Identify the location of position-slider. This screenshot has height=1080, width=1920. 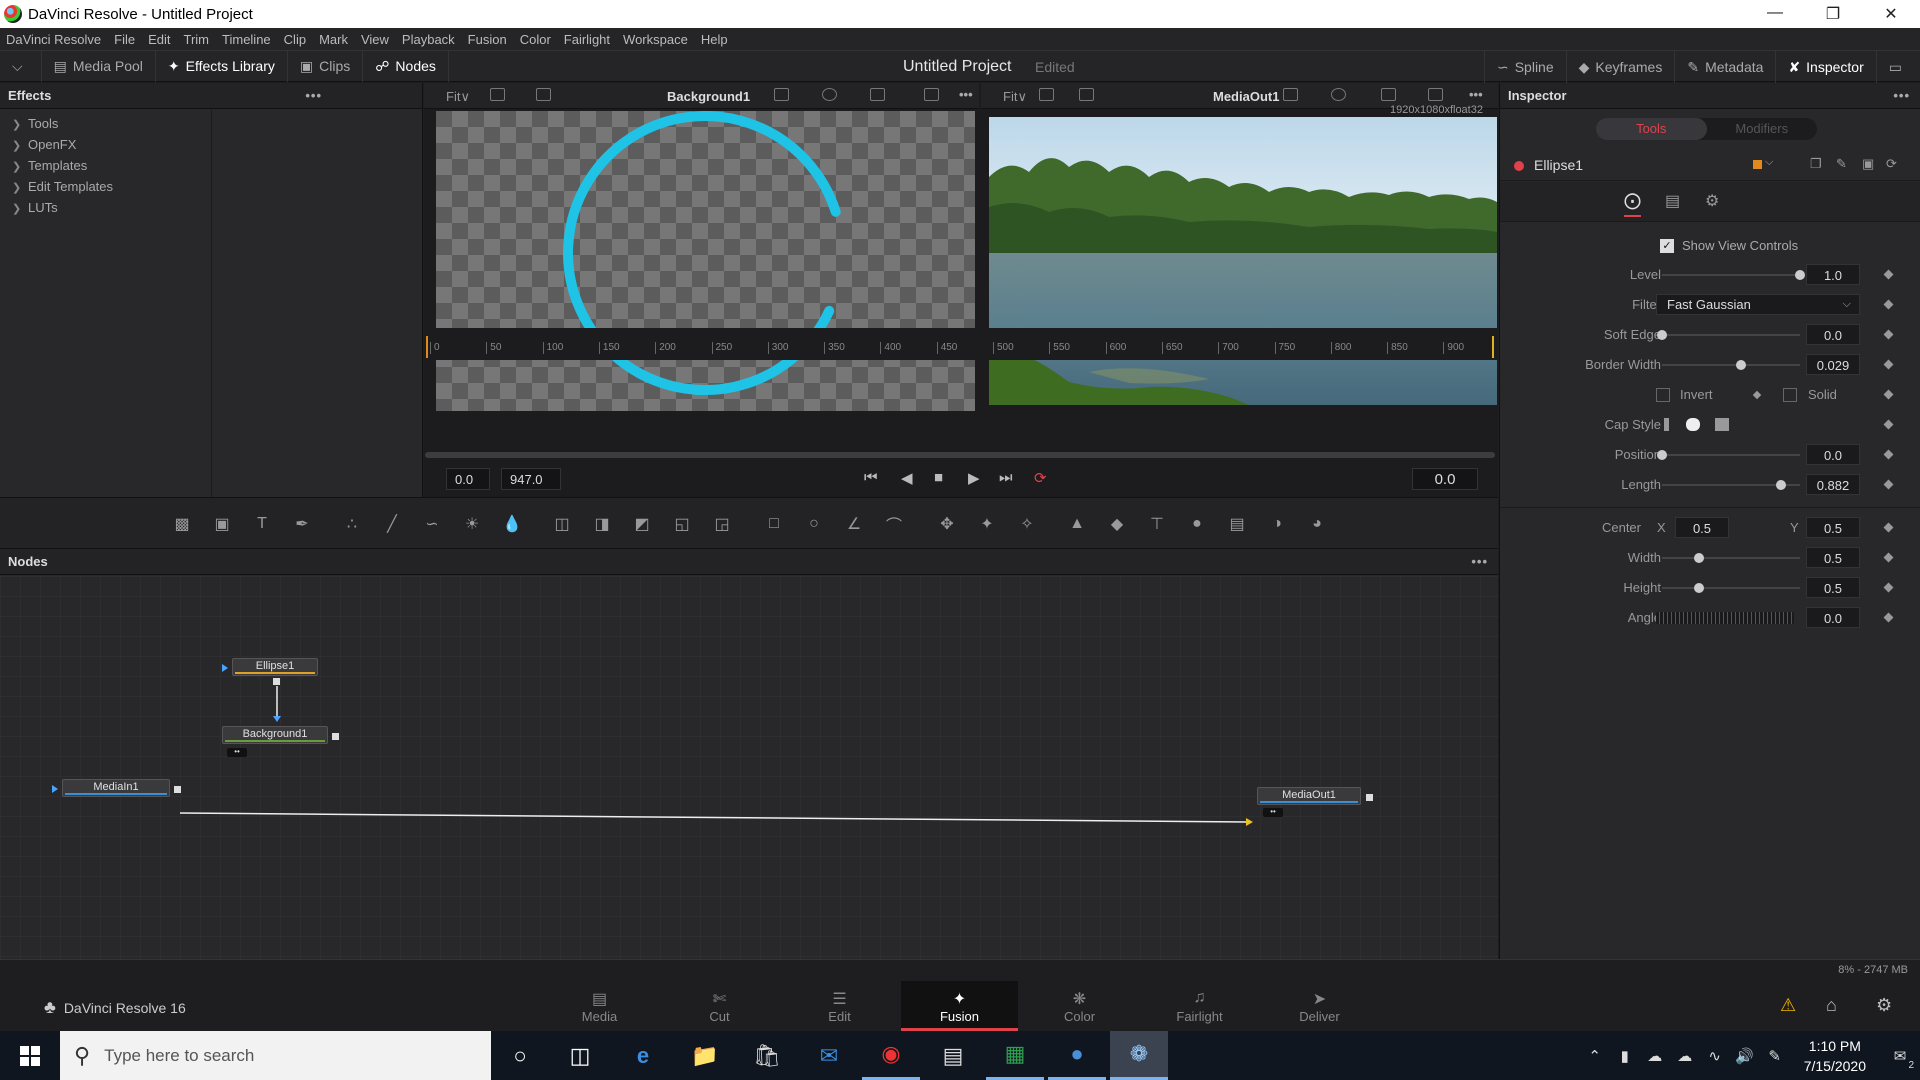
(1728, 455).